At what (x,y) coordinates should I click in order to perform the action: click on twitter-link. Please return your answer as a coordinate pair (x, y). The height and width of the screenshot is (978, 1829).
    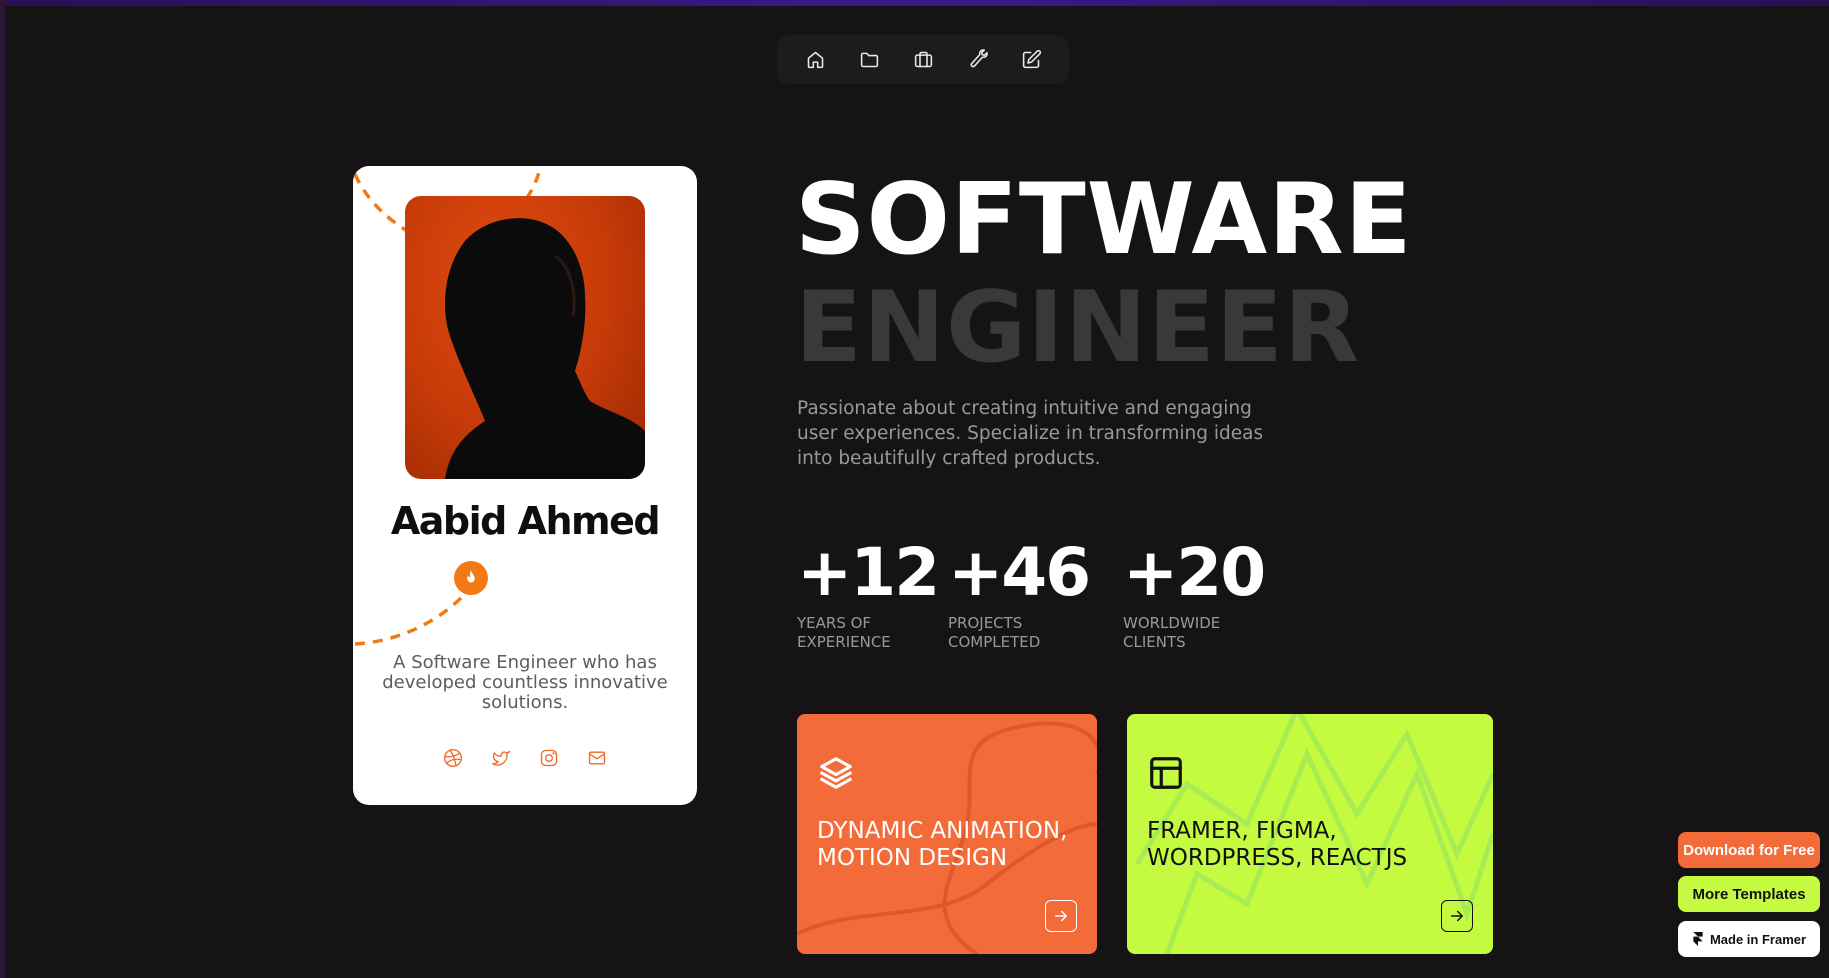
    Looking at the image, I should click on (501, 758).